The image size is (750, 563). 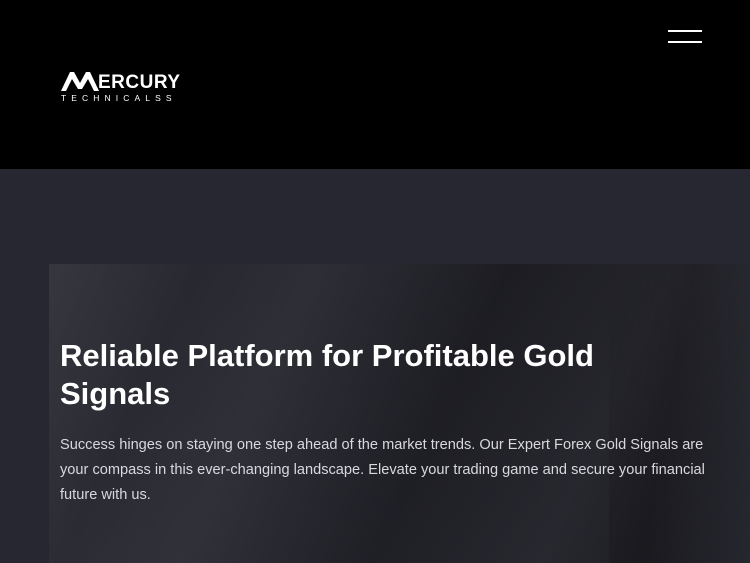 I want to click on m-logo-mark-icon, so click(x=80, y=81).